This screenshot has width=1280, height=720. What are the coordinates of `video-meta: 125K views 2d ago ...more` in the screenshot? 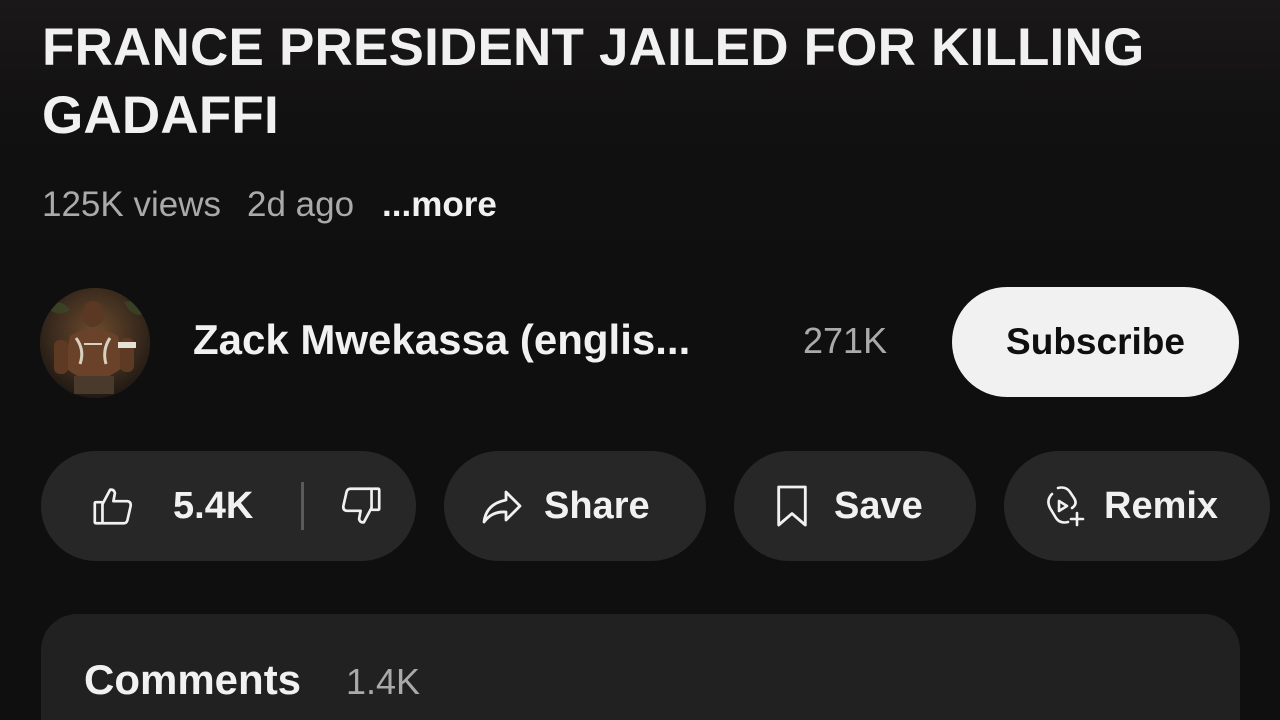 It's located at (269, 205).